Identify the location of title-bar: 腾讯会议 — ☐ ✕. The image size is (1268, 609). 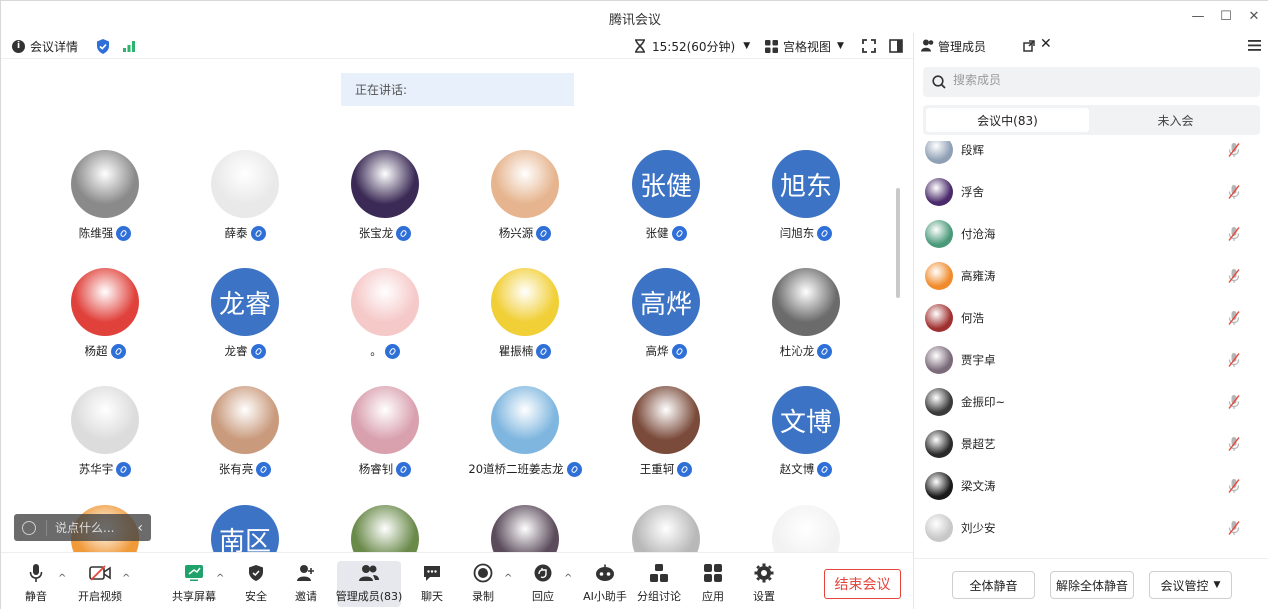
(634, 17).